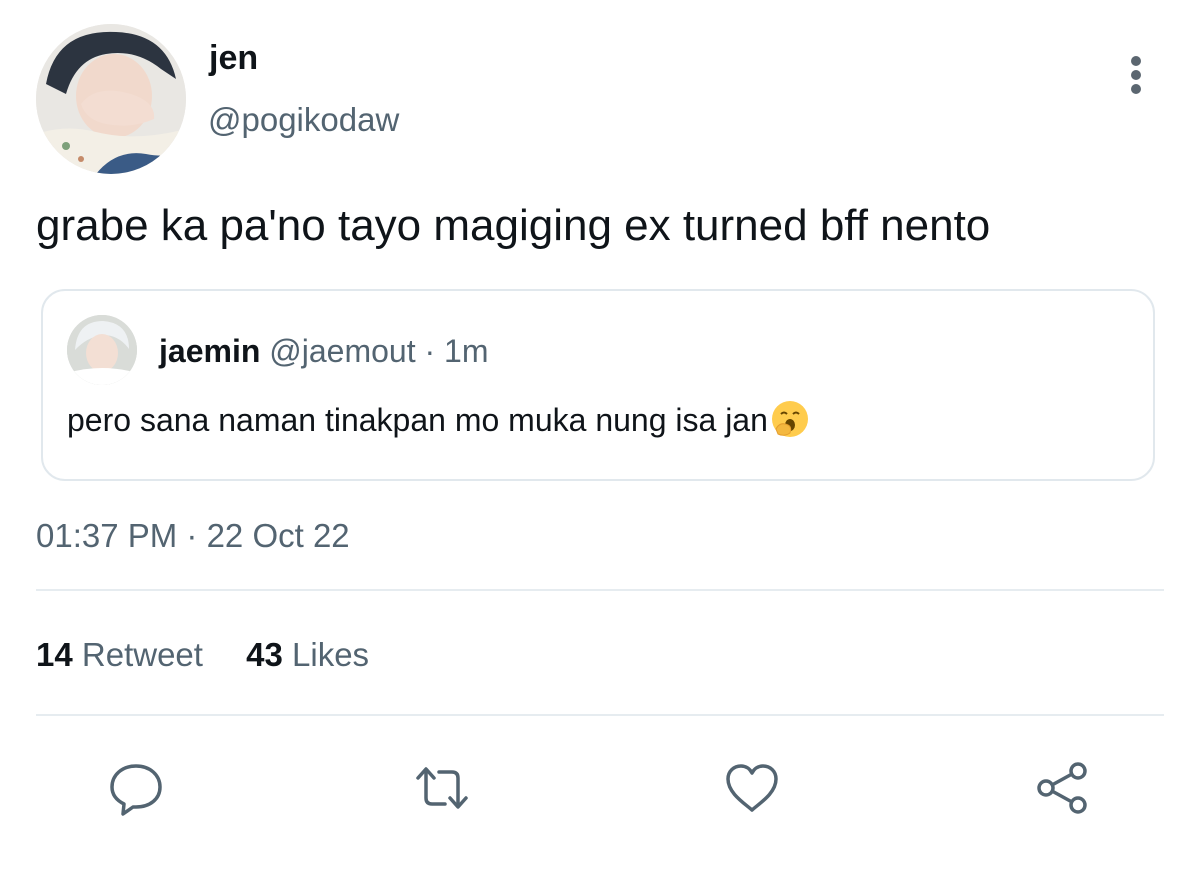 The height and width of the screenshot is (874, 1200). What do you see at coordinates (102, 350) in the screenshot?
I see `quoted-author-avatar` at bounding box center [102, 350].